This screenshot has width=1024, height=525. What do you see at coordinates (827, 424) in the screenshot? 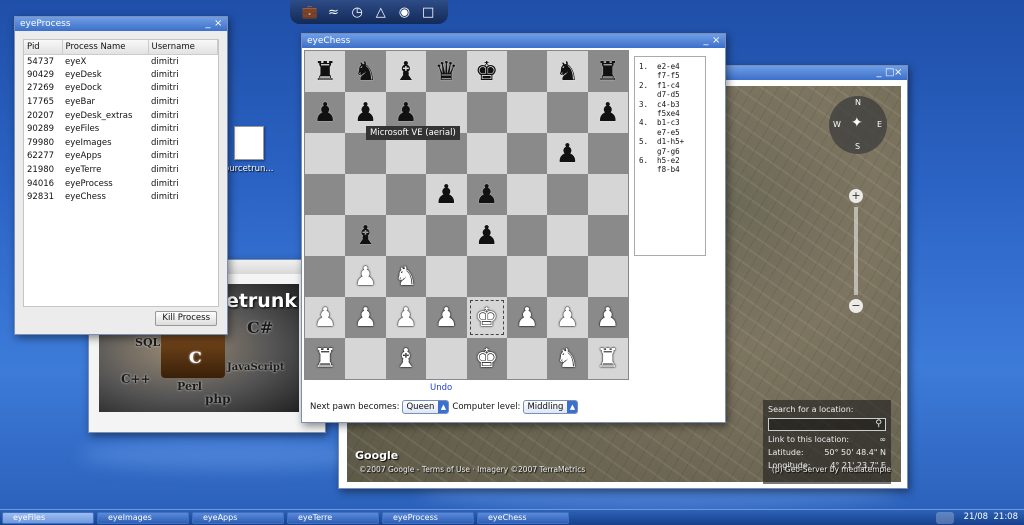
I see `location-search-input: ⚲` at bounding box center [827, 424].